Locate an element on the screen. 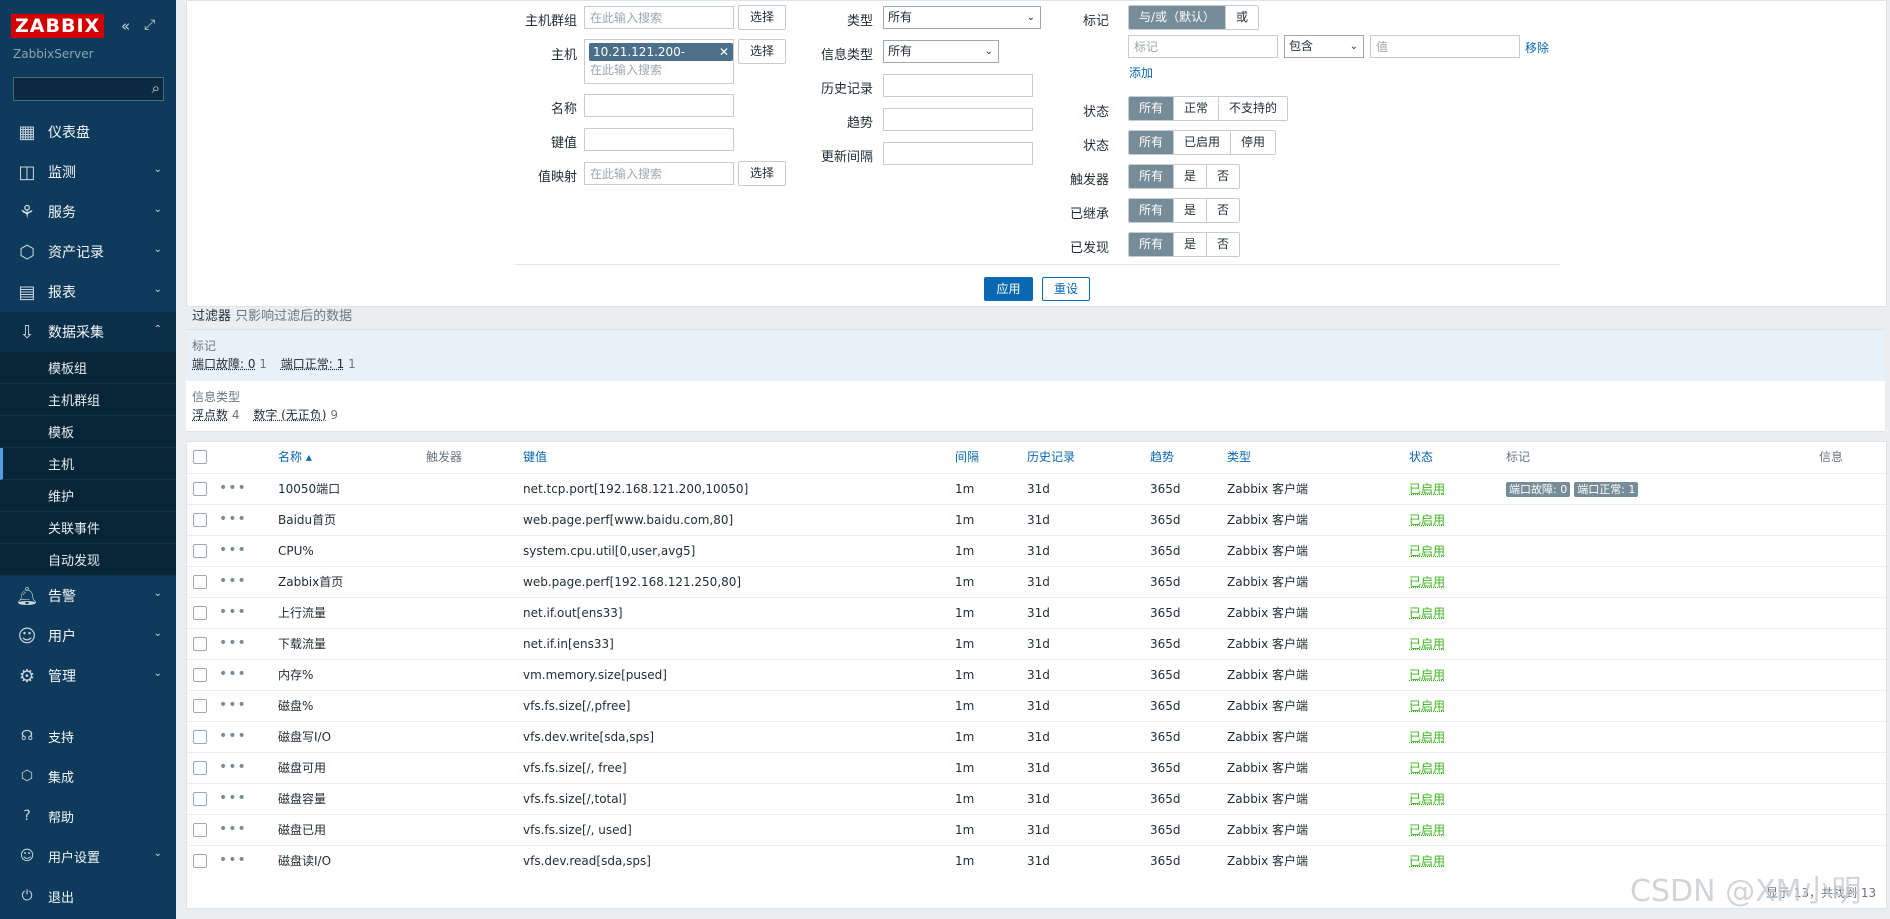  key-input is located at coordinates (659, 139).